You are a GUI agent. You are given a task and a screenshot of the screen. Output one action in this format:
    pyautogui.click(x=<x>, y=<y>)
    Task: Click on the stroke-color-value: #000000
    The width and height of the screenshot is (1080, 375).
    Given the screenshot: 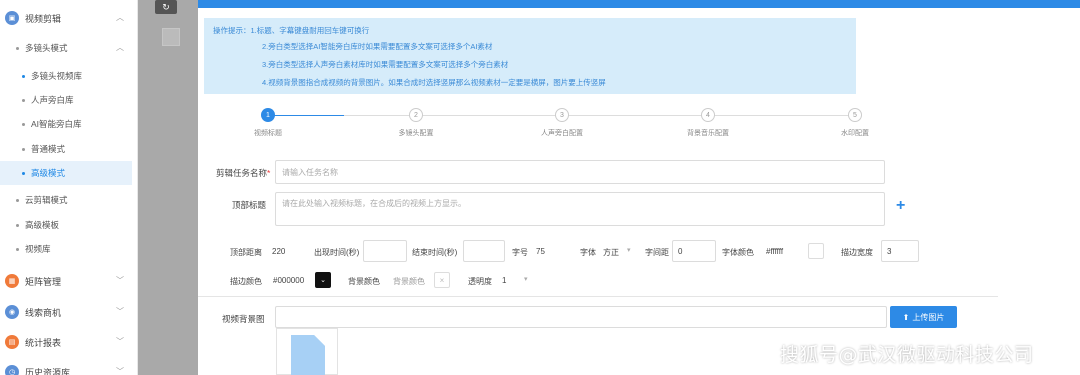 What is the action you would take?
    pyautogui.click(x=288, y=280)
    